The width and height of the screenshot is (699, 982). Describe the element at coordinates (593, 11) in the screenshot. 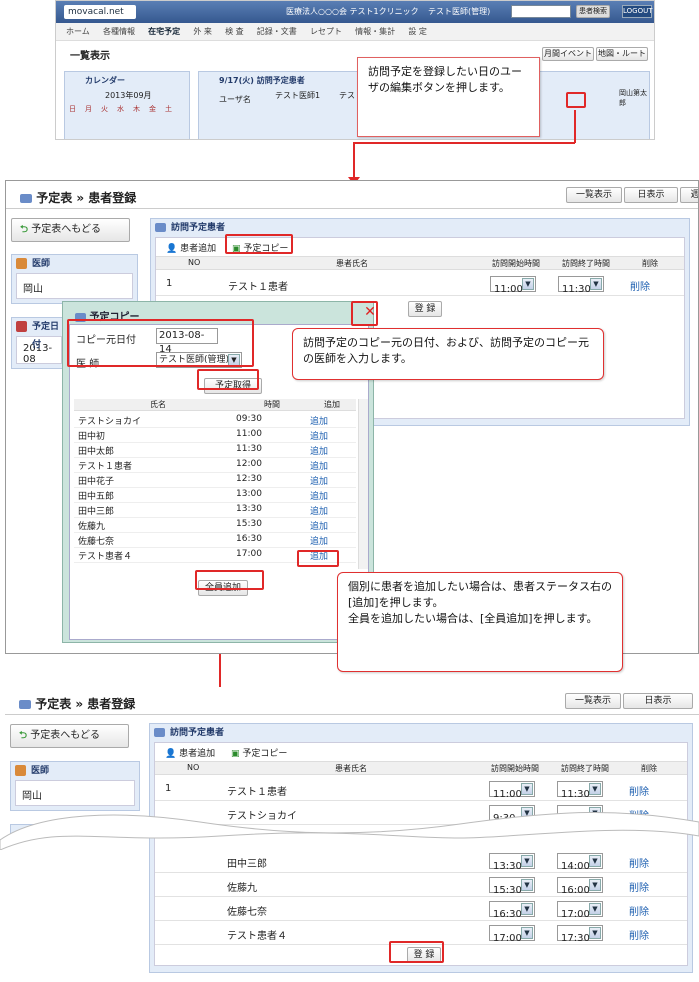

I see `patient-search-button: 患者検索` at that location.